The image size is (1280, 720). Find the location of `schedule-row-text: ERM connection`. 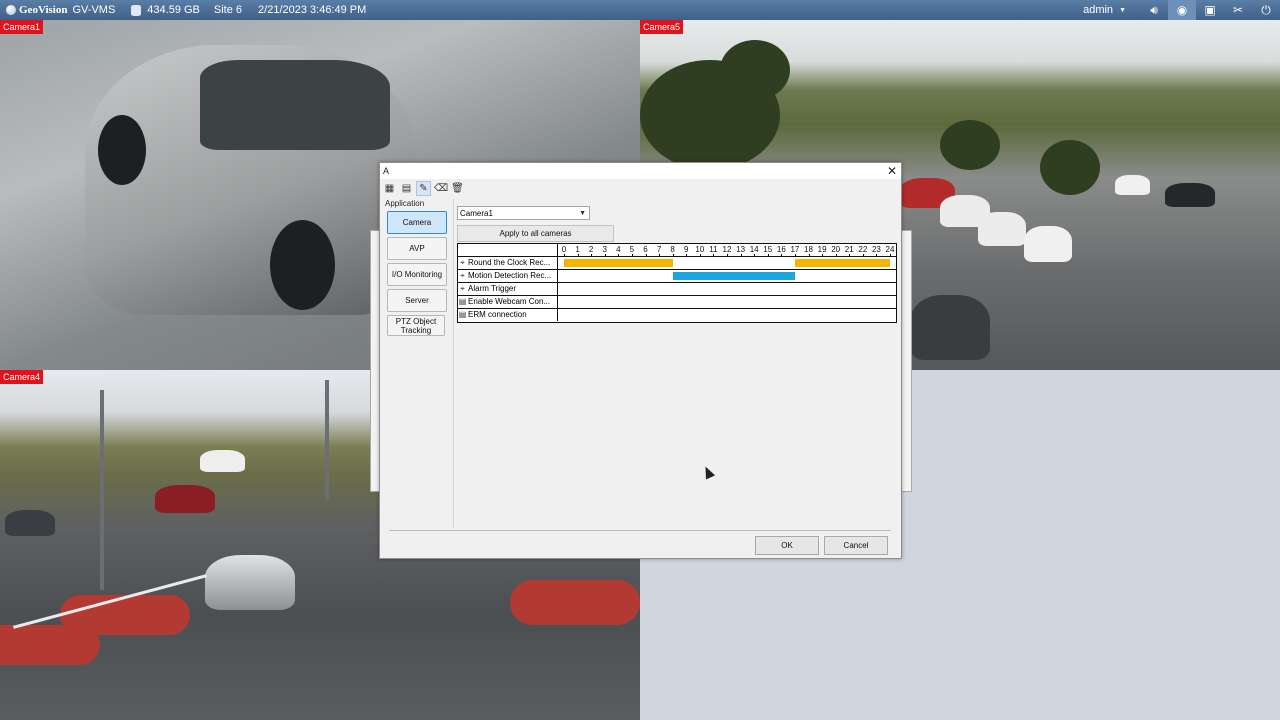

schedule-row-text: ERM connection is located at coordinates (497, 314).